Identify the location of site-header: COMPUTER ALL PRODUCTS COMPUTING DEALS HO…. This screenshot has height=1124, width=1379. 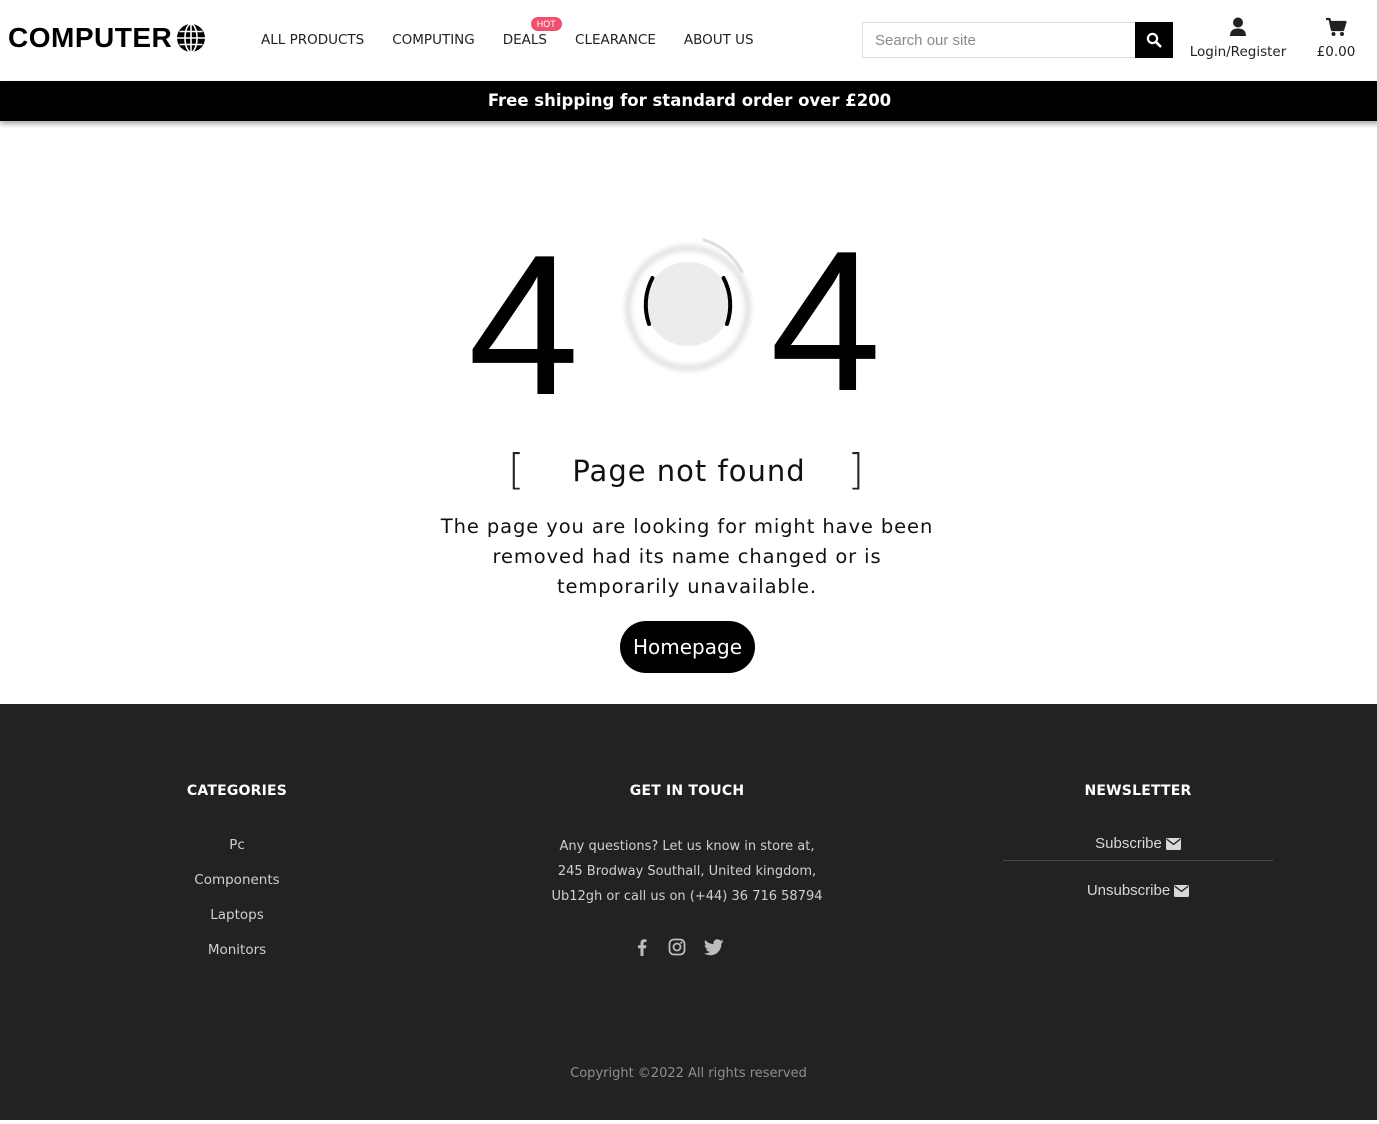
(689, 40).